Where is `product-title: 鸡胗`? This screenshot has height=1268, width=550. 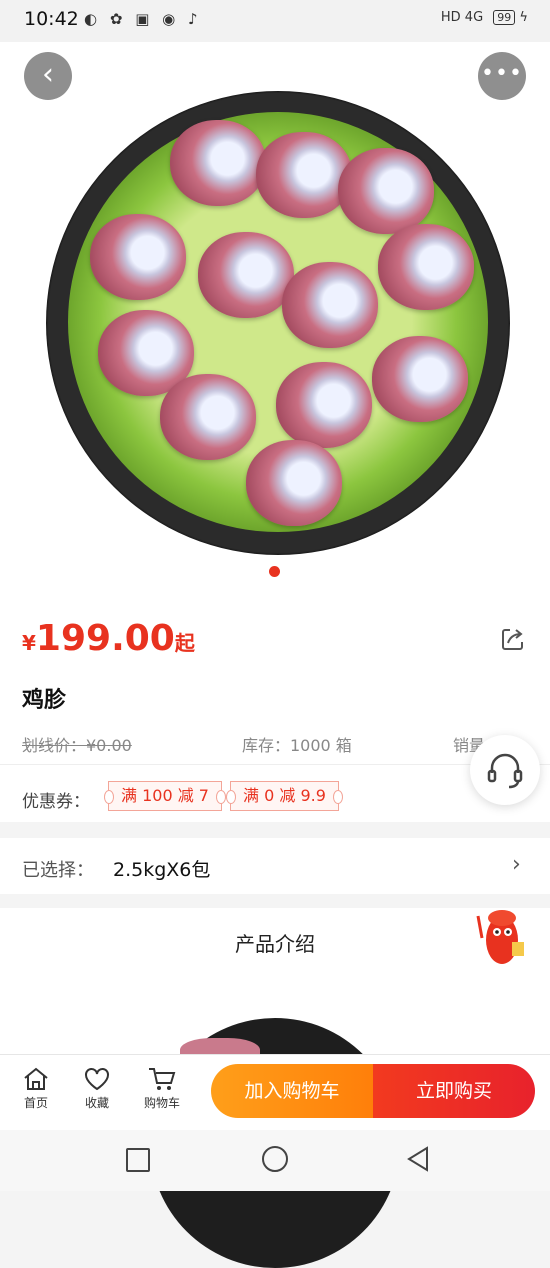 product-title: 鸡胗 is located at coordinates (44, 700).